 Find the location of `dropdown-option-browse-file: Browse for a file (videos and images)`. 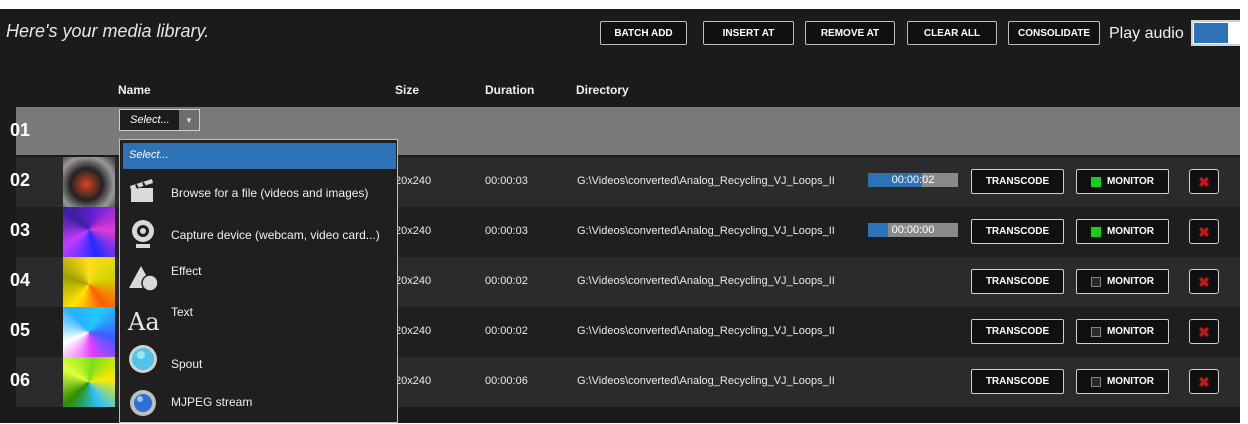

dropdown-option-browse-file: Browse for a file (videos and images) is located at coordinates (259, 190).